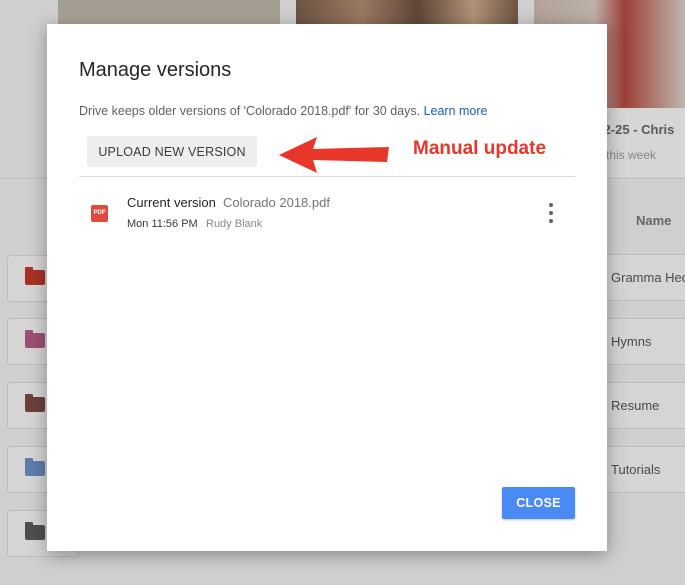 This screenshot has height=585, width=685. Describe the element at coordinates (171, 202) in the screenshot. I see `version-label: Current version` at that location.